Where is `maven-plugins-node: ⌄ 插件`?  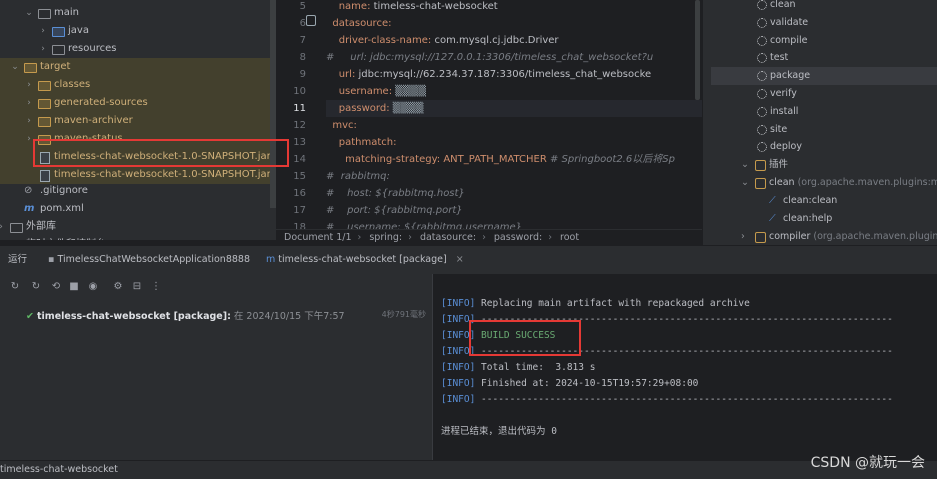
maven-plugins-node: ⌄ 插件 is located at coordinates (820, 165).